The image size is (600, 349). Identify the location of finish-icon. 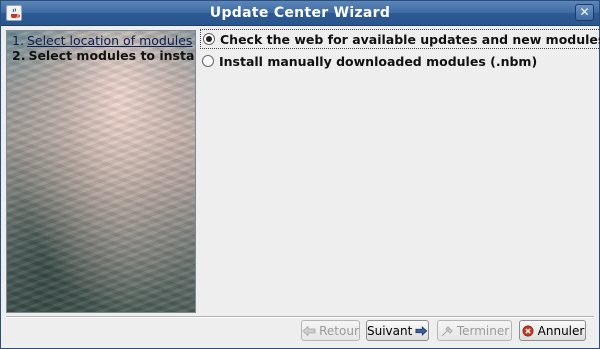
(447, 330).